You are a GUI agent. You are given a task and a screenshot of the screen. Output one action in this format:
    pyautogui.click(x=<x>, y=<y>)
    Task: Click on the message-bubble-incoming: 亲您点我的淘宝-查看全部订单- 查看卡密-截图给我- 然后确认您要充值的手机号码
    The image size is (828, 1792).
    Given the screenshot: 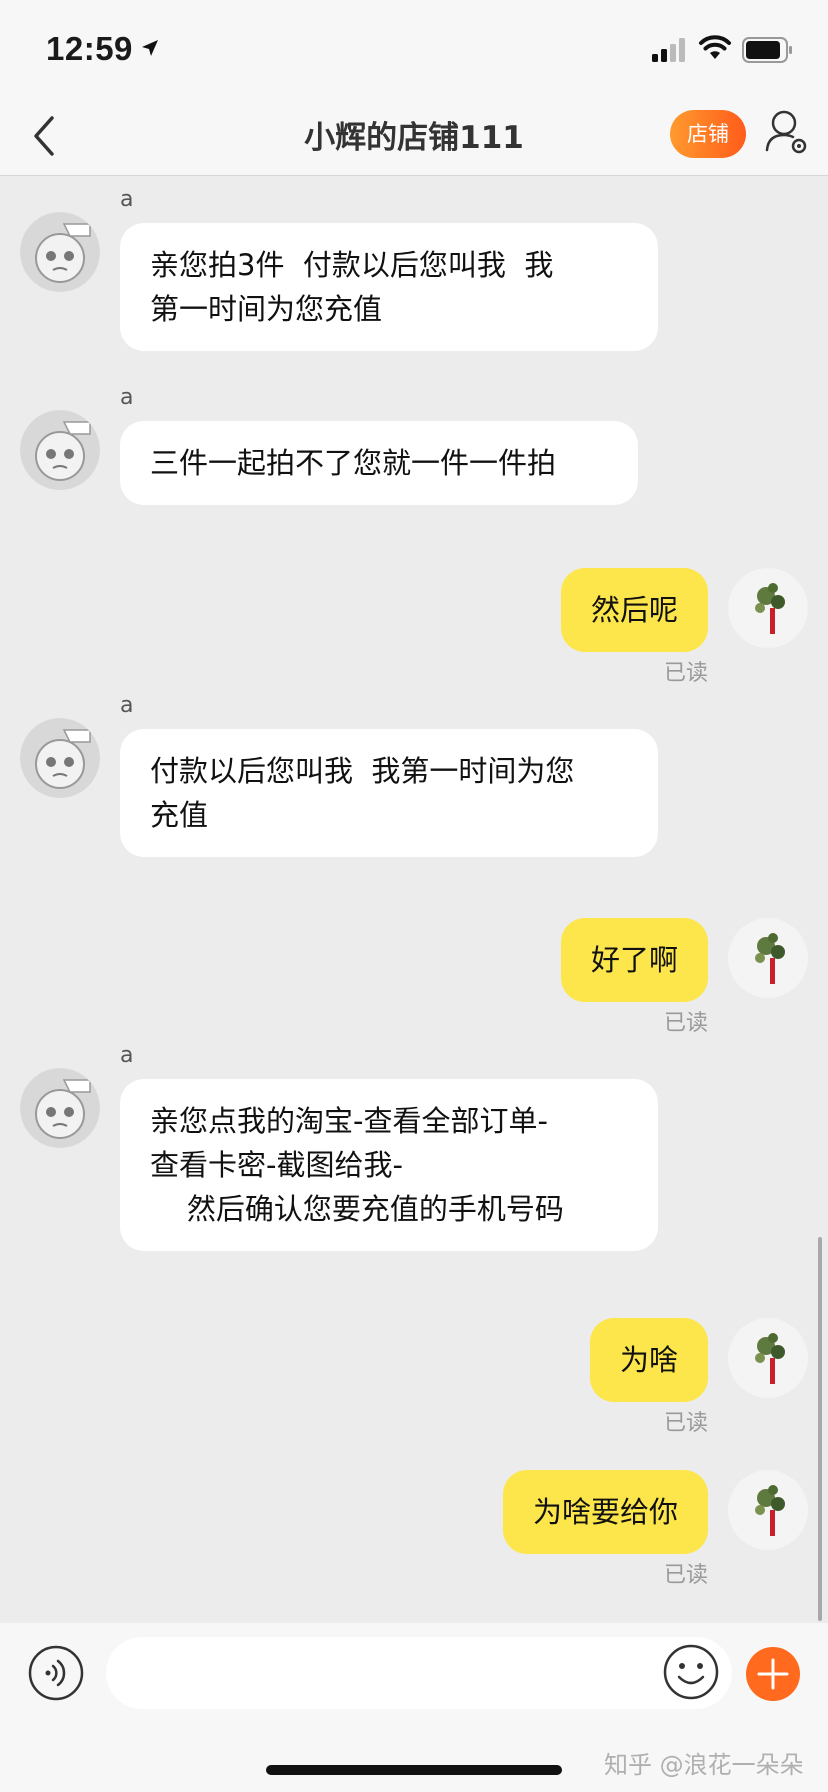 What is the action you would take?
    pyautogui.click(x=389, y=1165)
    